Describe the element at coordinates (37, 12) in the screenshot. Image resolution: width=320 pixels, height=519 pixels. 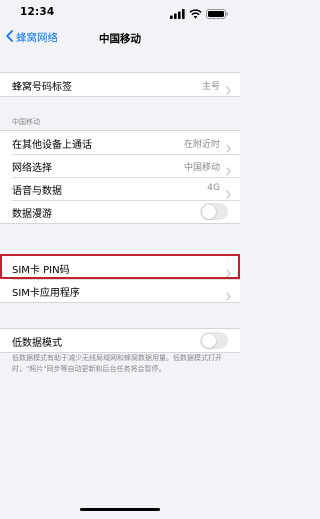
I see `status-time: 12:34` at that location.